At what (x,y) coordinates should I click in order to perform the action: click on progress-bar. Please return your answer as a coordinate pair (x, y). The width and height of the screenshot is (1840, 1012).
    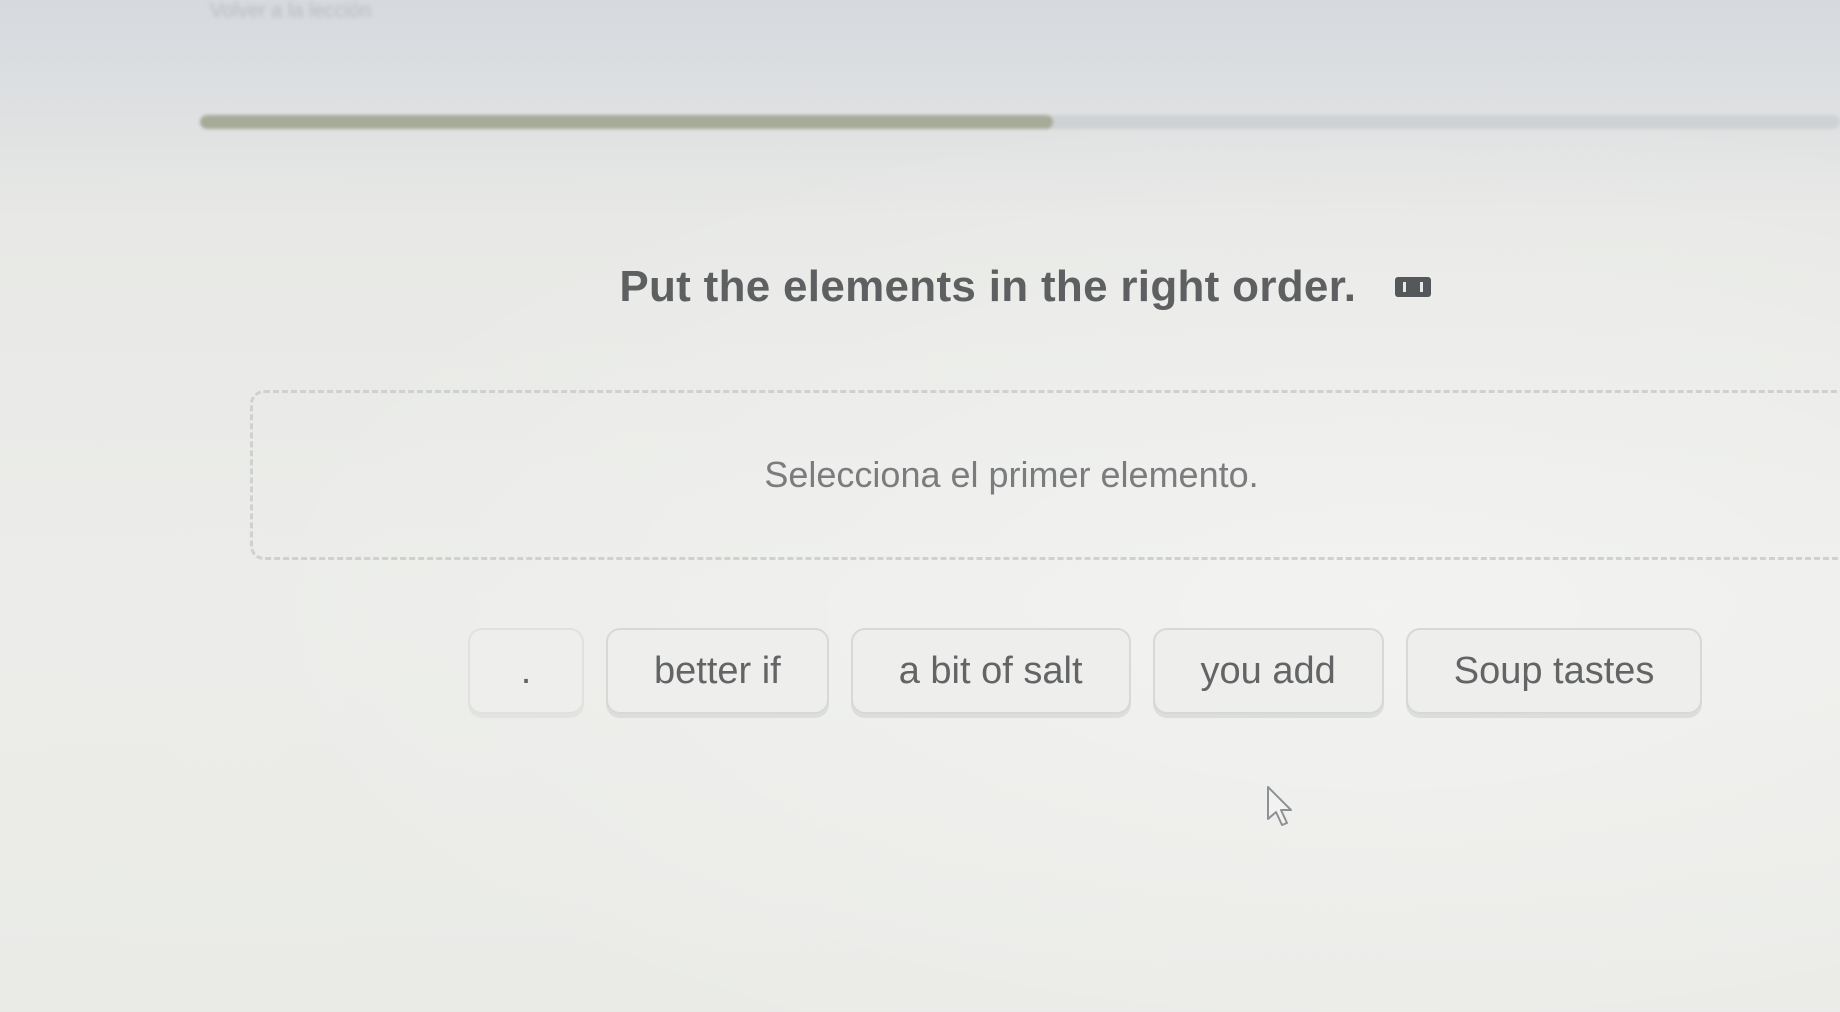
    Looking at the image, I should click on (1020, 122).